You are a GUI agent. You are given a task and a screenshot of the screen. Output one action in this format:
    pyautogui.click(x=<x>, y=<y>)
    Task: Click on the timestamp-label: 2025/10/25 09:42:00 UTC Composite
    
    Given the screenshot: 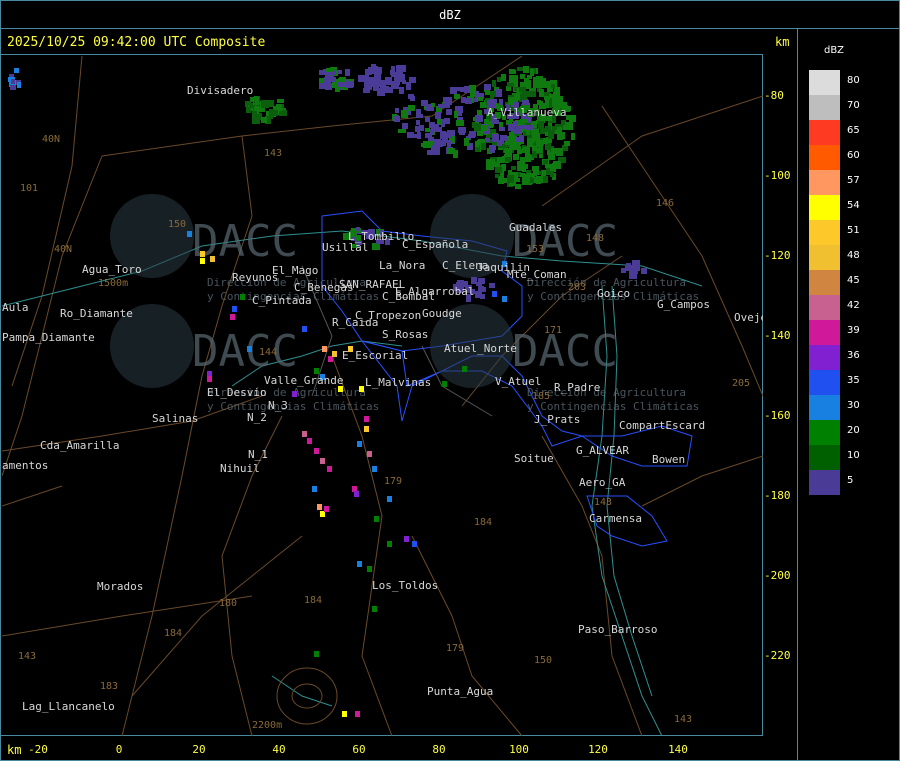 What is the action you would take?
    pyautogui.click(x=136, y=42)
    